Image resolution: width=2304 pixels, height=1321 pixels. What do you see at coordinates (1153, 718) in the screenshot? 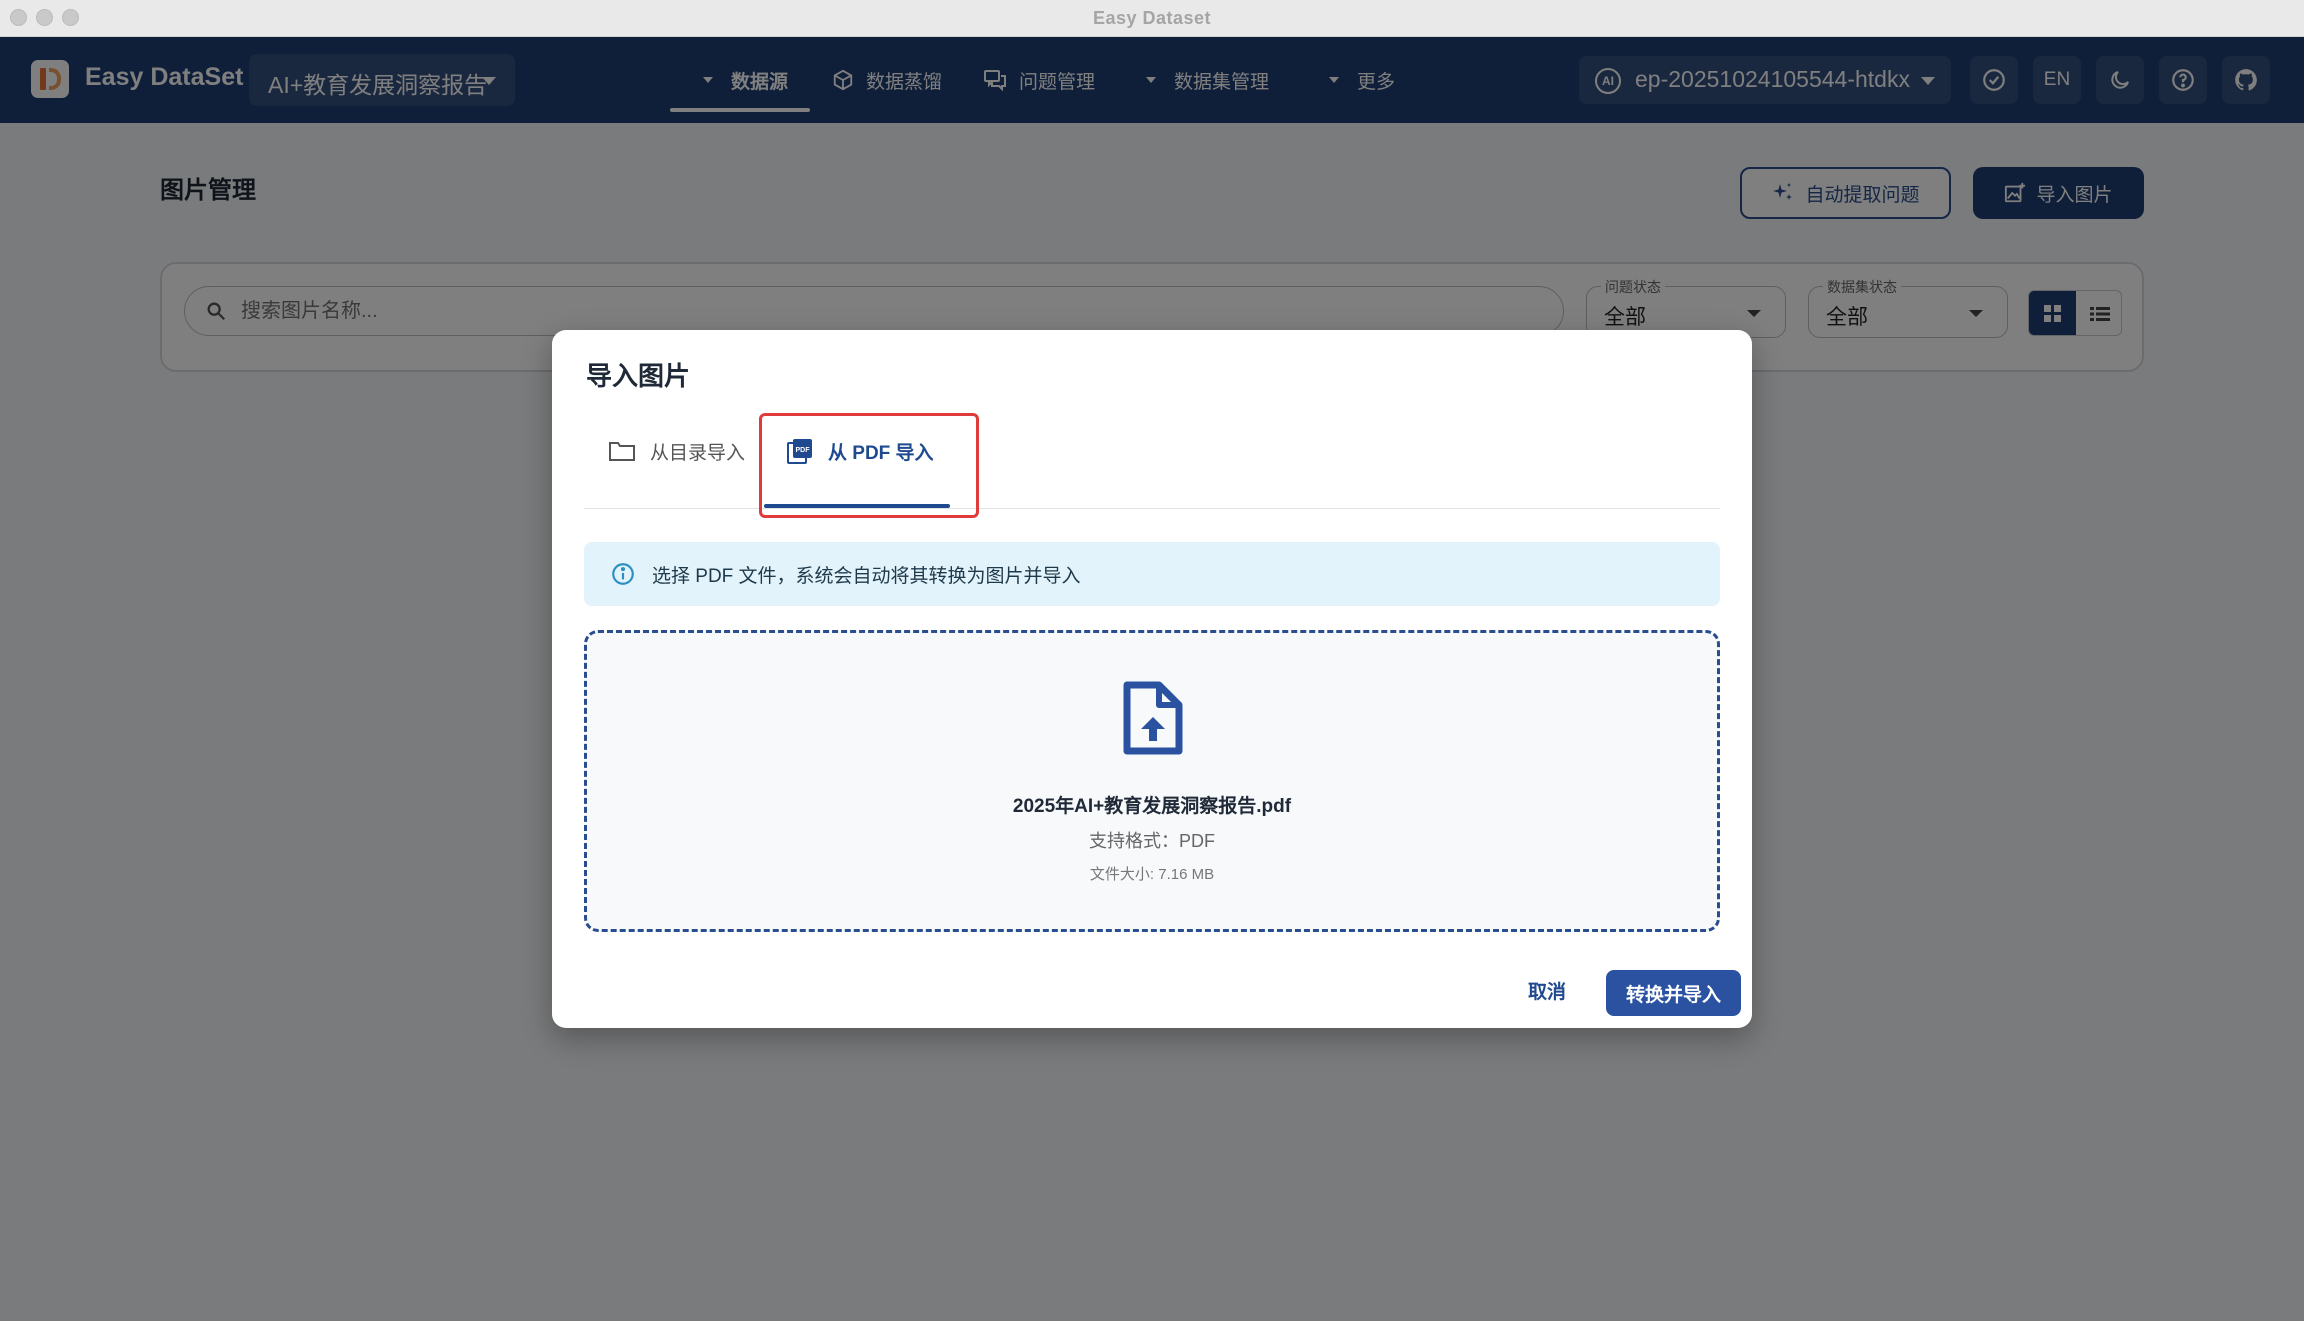
I see `file-upload-icon` at bounding box center [1153, 718].